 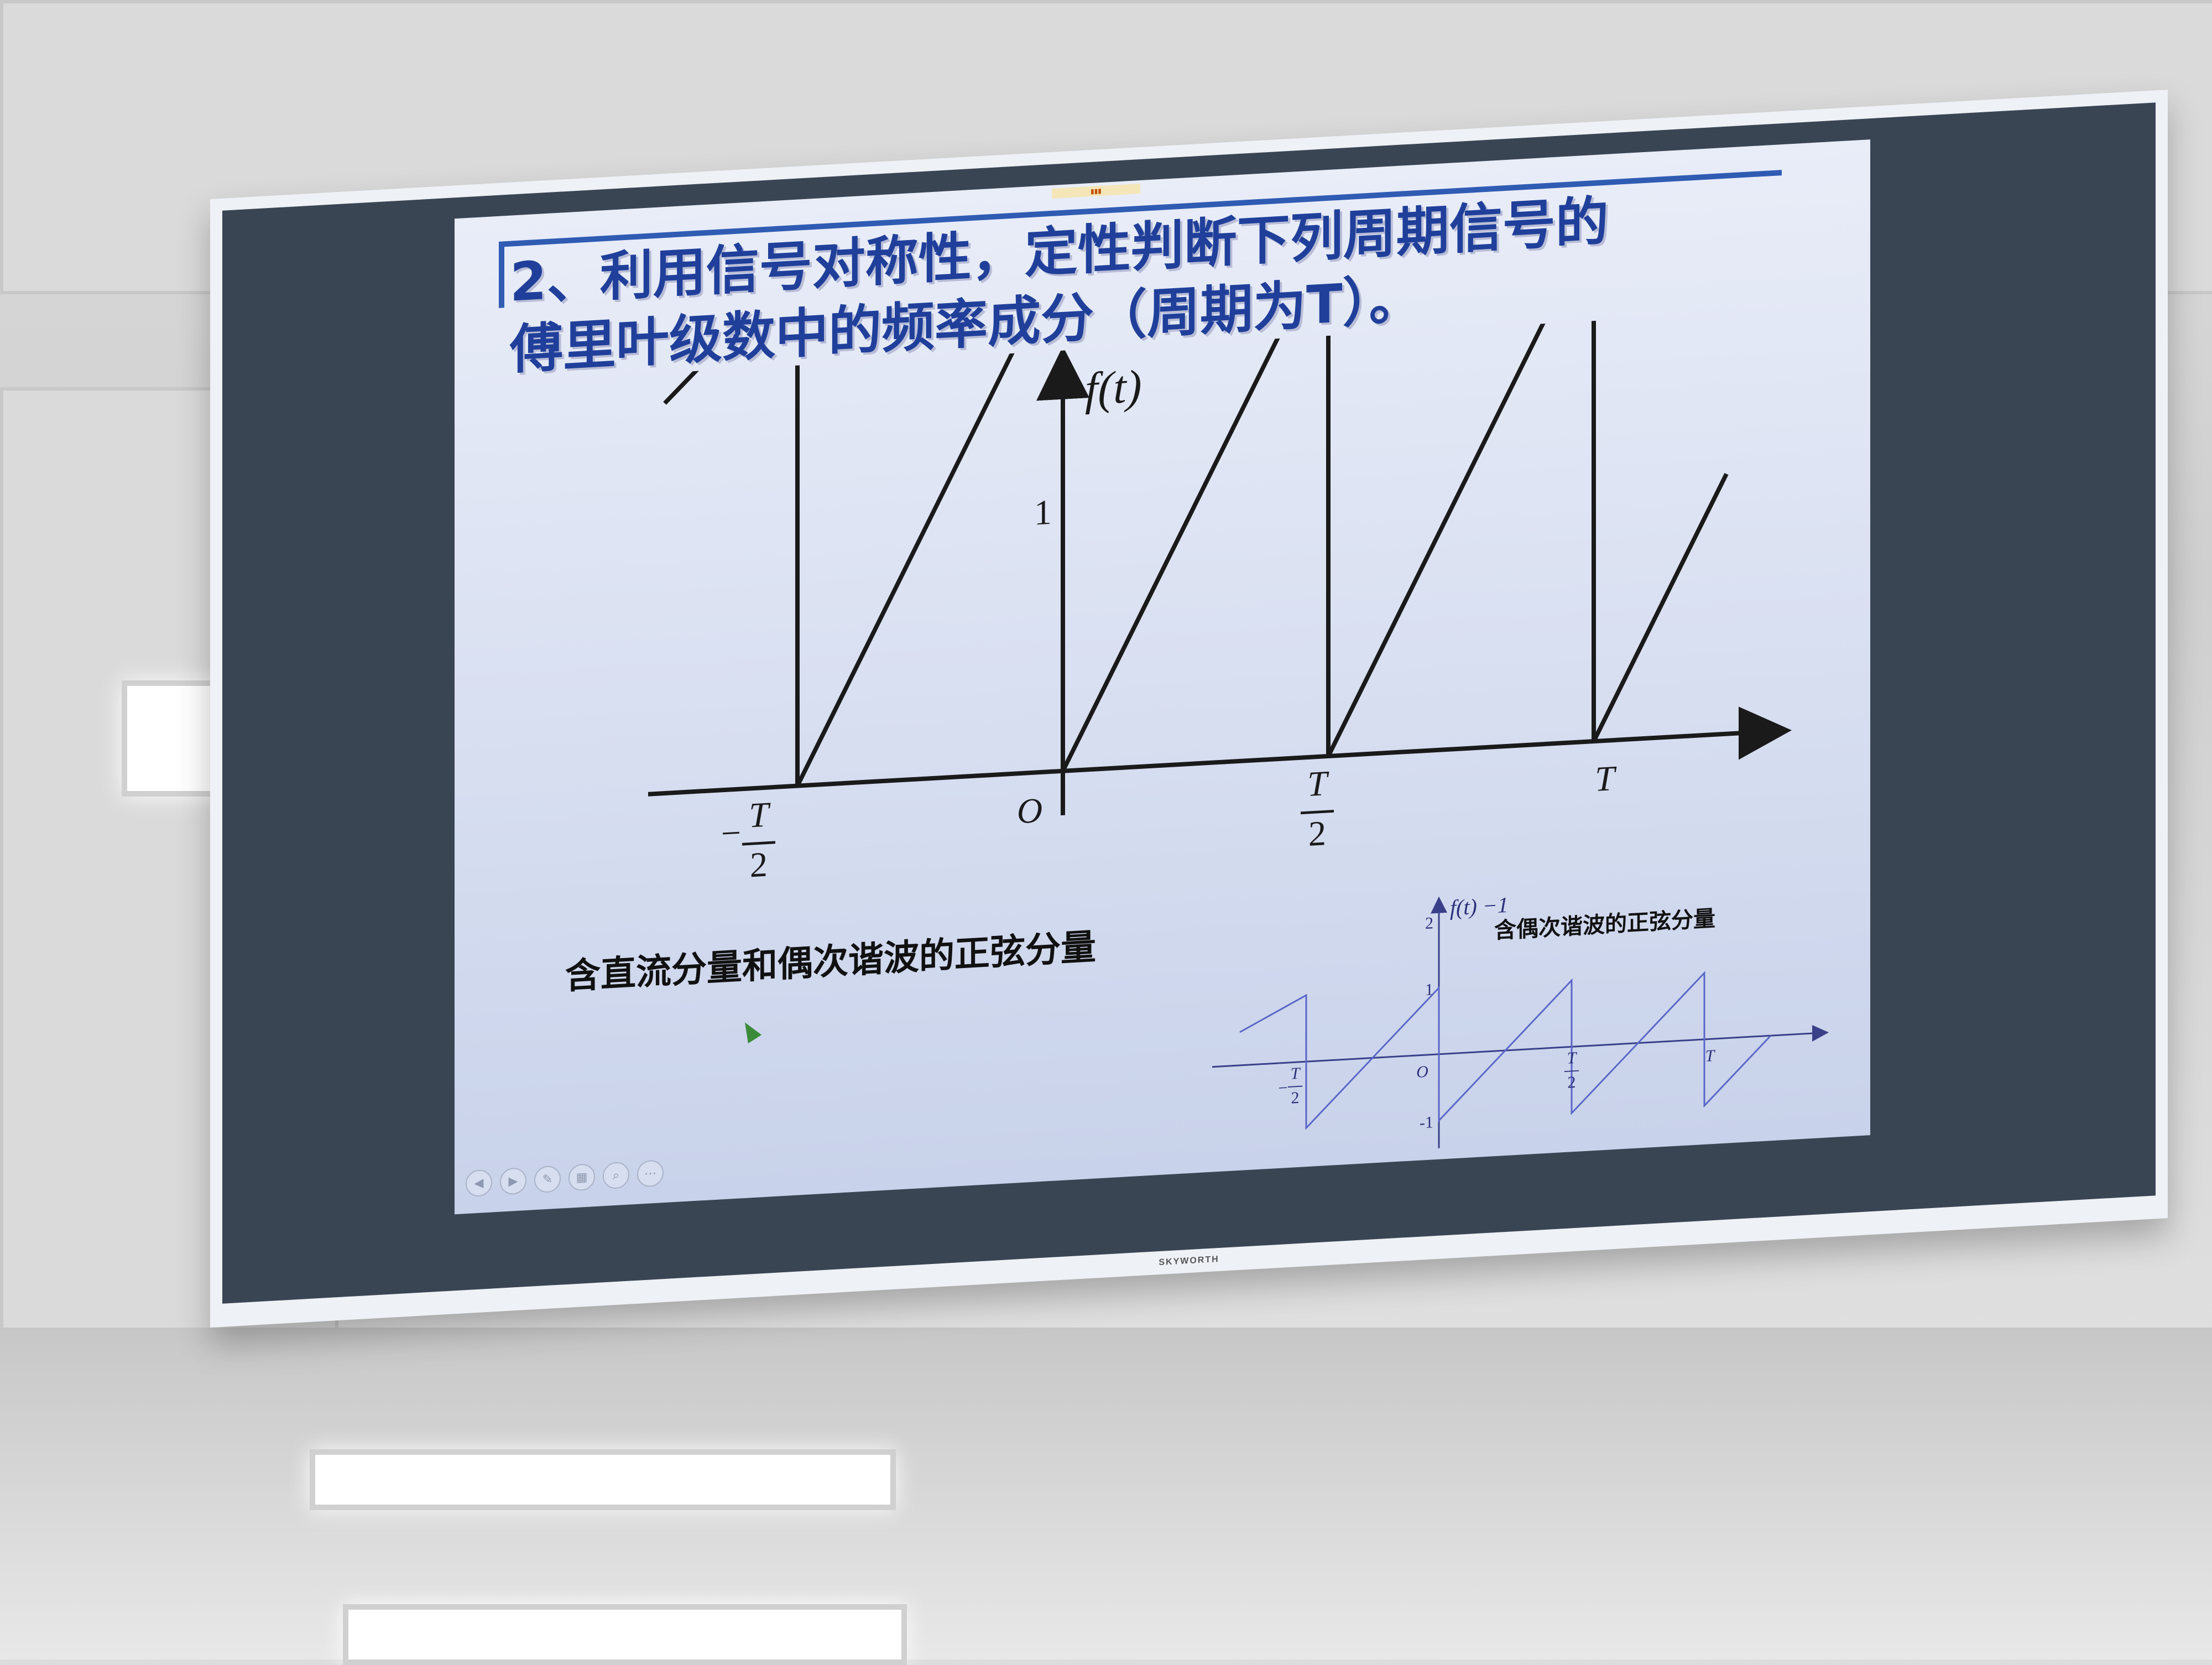 I want to click on more-icon: ⋯, so click(x=651, y=1173).